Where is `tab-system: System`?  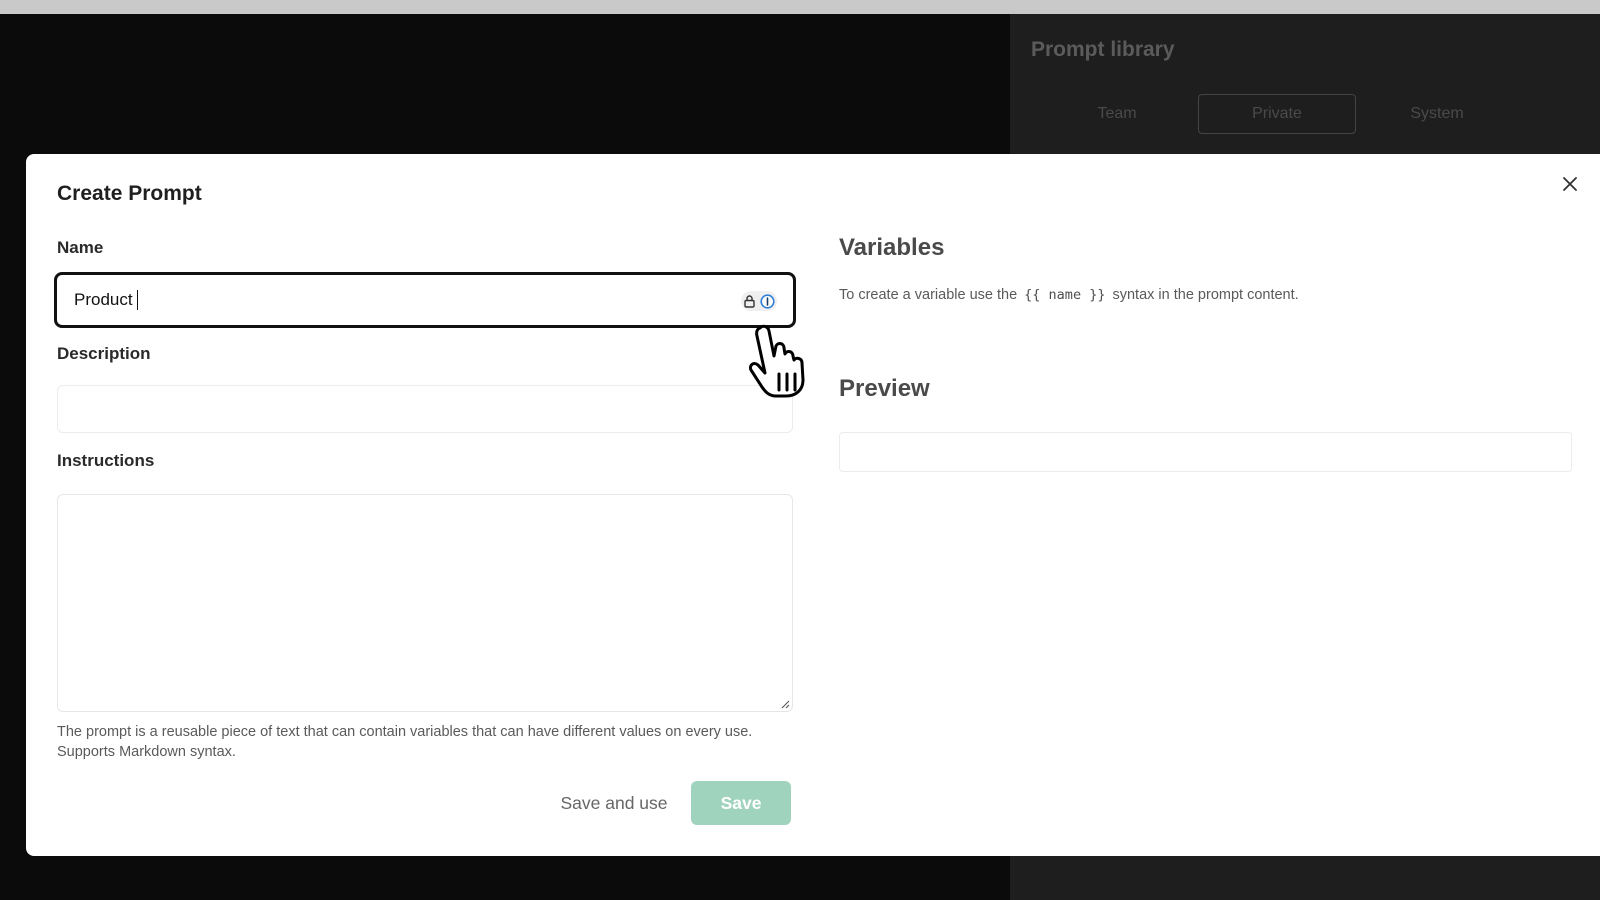 tab-system: System is located at coordinates (1437, 114).